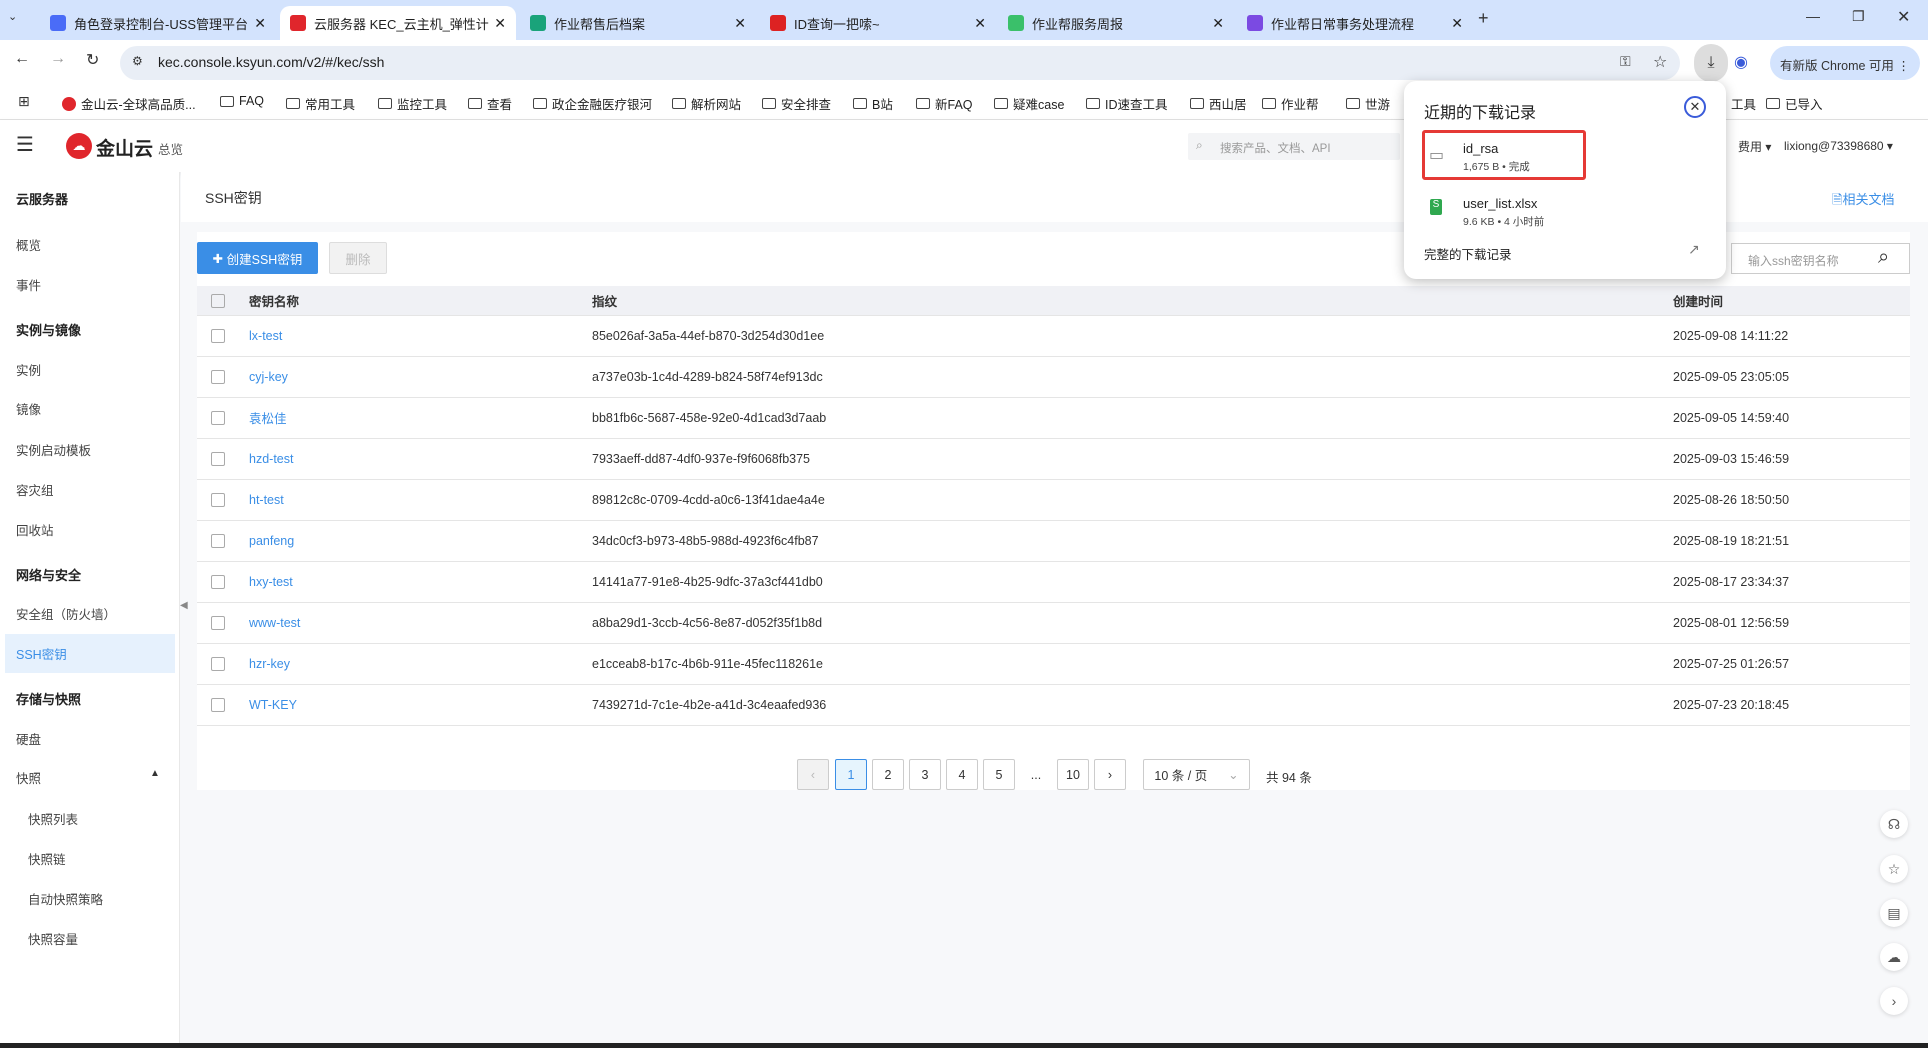 This screenshot has height=1048, width=1928. I want to click on key-name-link: cyj-key, so click(268, 377).